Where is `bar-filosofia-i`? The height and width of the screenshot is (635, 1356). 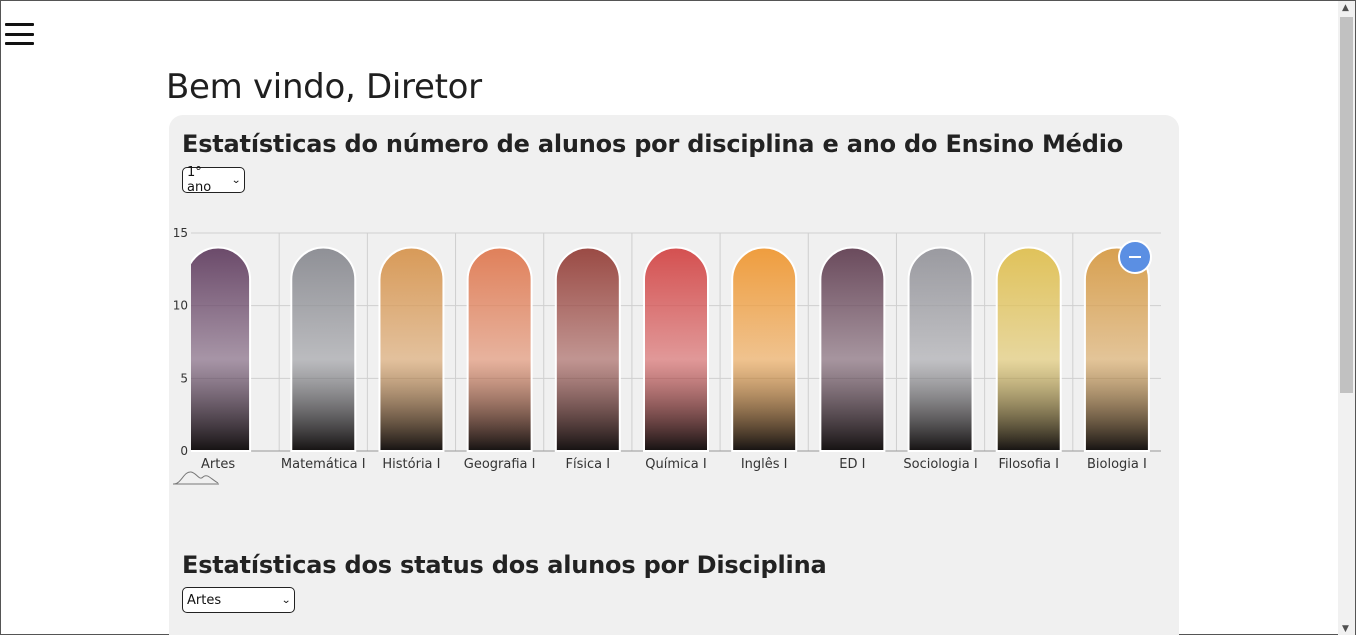
bar-filosofia-i is located at coordinates (1028, 349).